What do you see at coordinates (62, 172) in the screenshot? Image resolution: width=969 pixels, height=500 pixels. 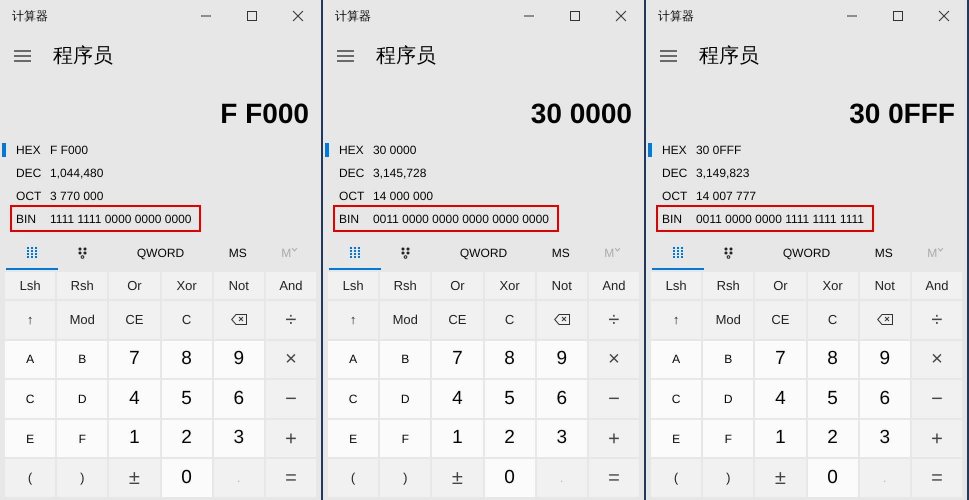 I see `radix-row: DEC 1,044,480` at bounding box center [62, 172].